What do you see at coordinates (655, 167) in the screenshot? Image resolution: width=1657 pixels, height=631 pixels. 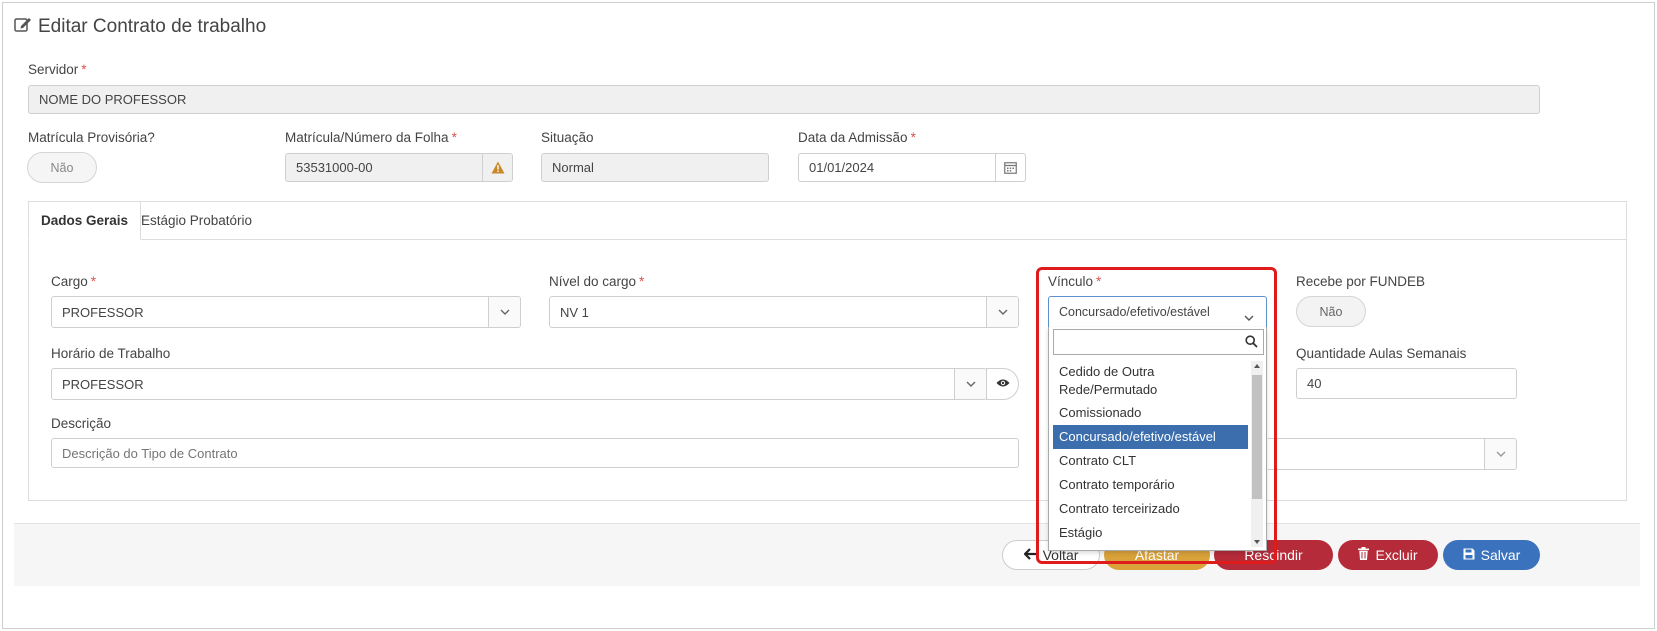 I see `situacao-field: Normal` at bounding box center [655, 167].